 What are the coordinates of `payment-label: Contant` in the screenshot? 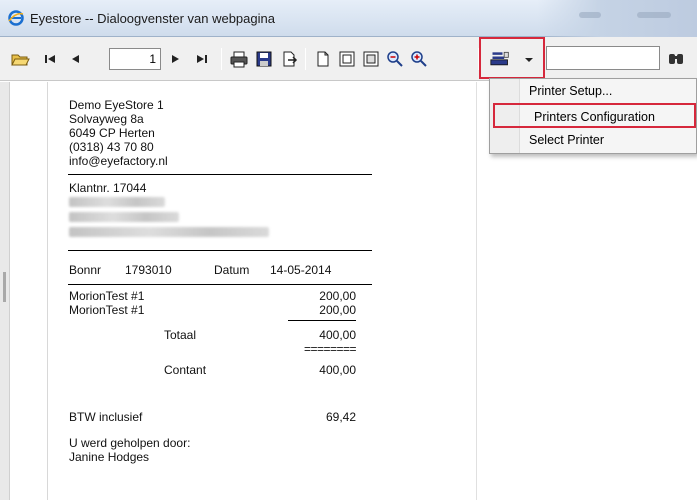 It's located at (185, 370).